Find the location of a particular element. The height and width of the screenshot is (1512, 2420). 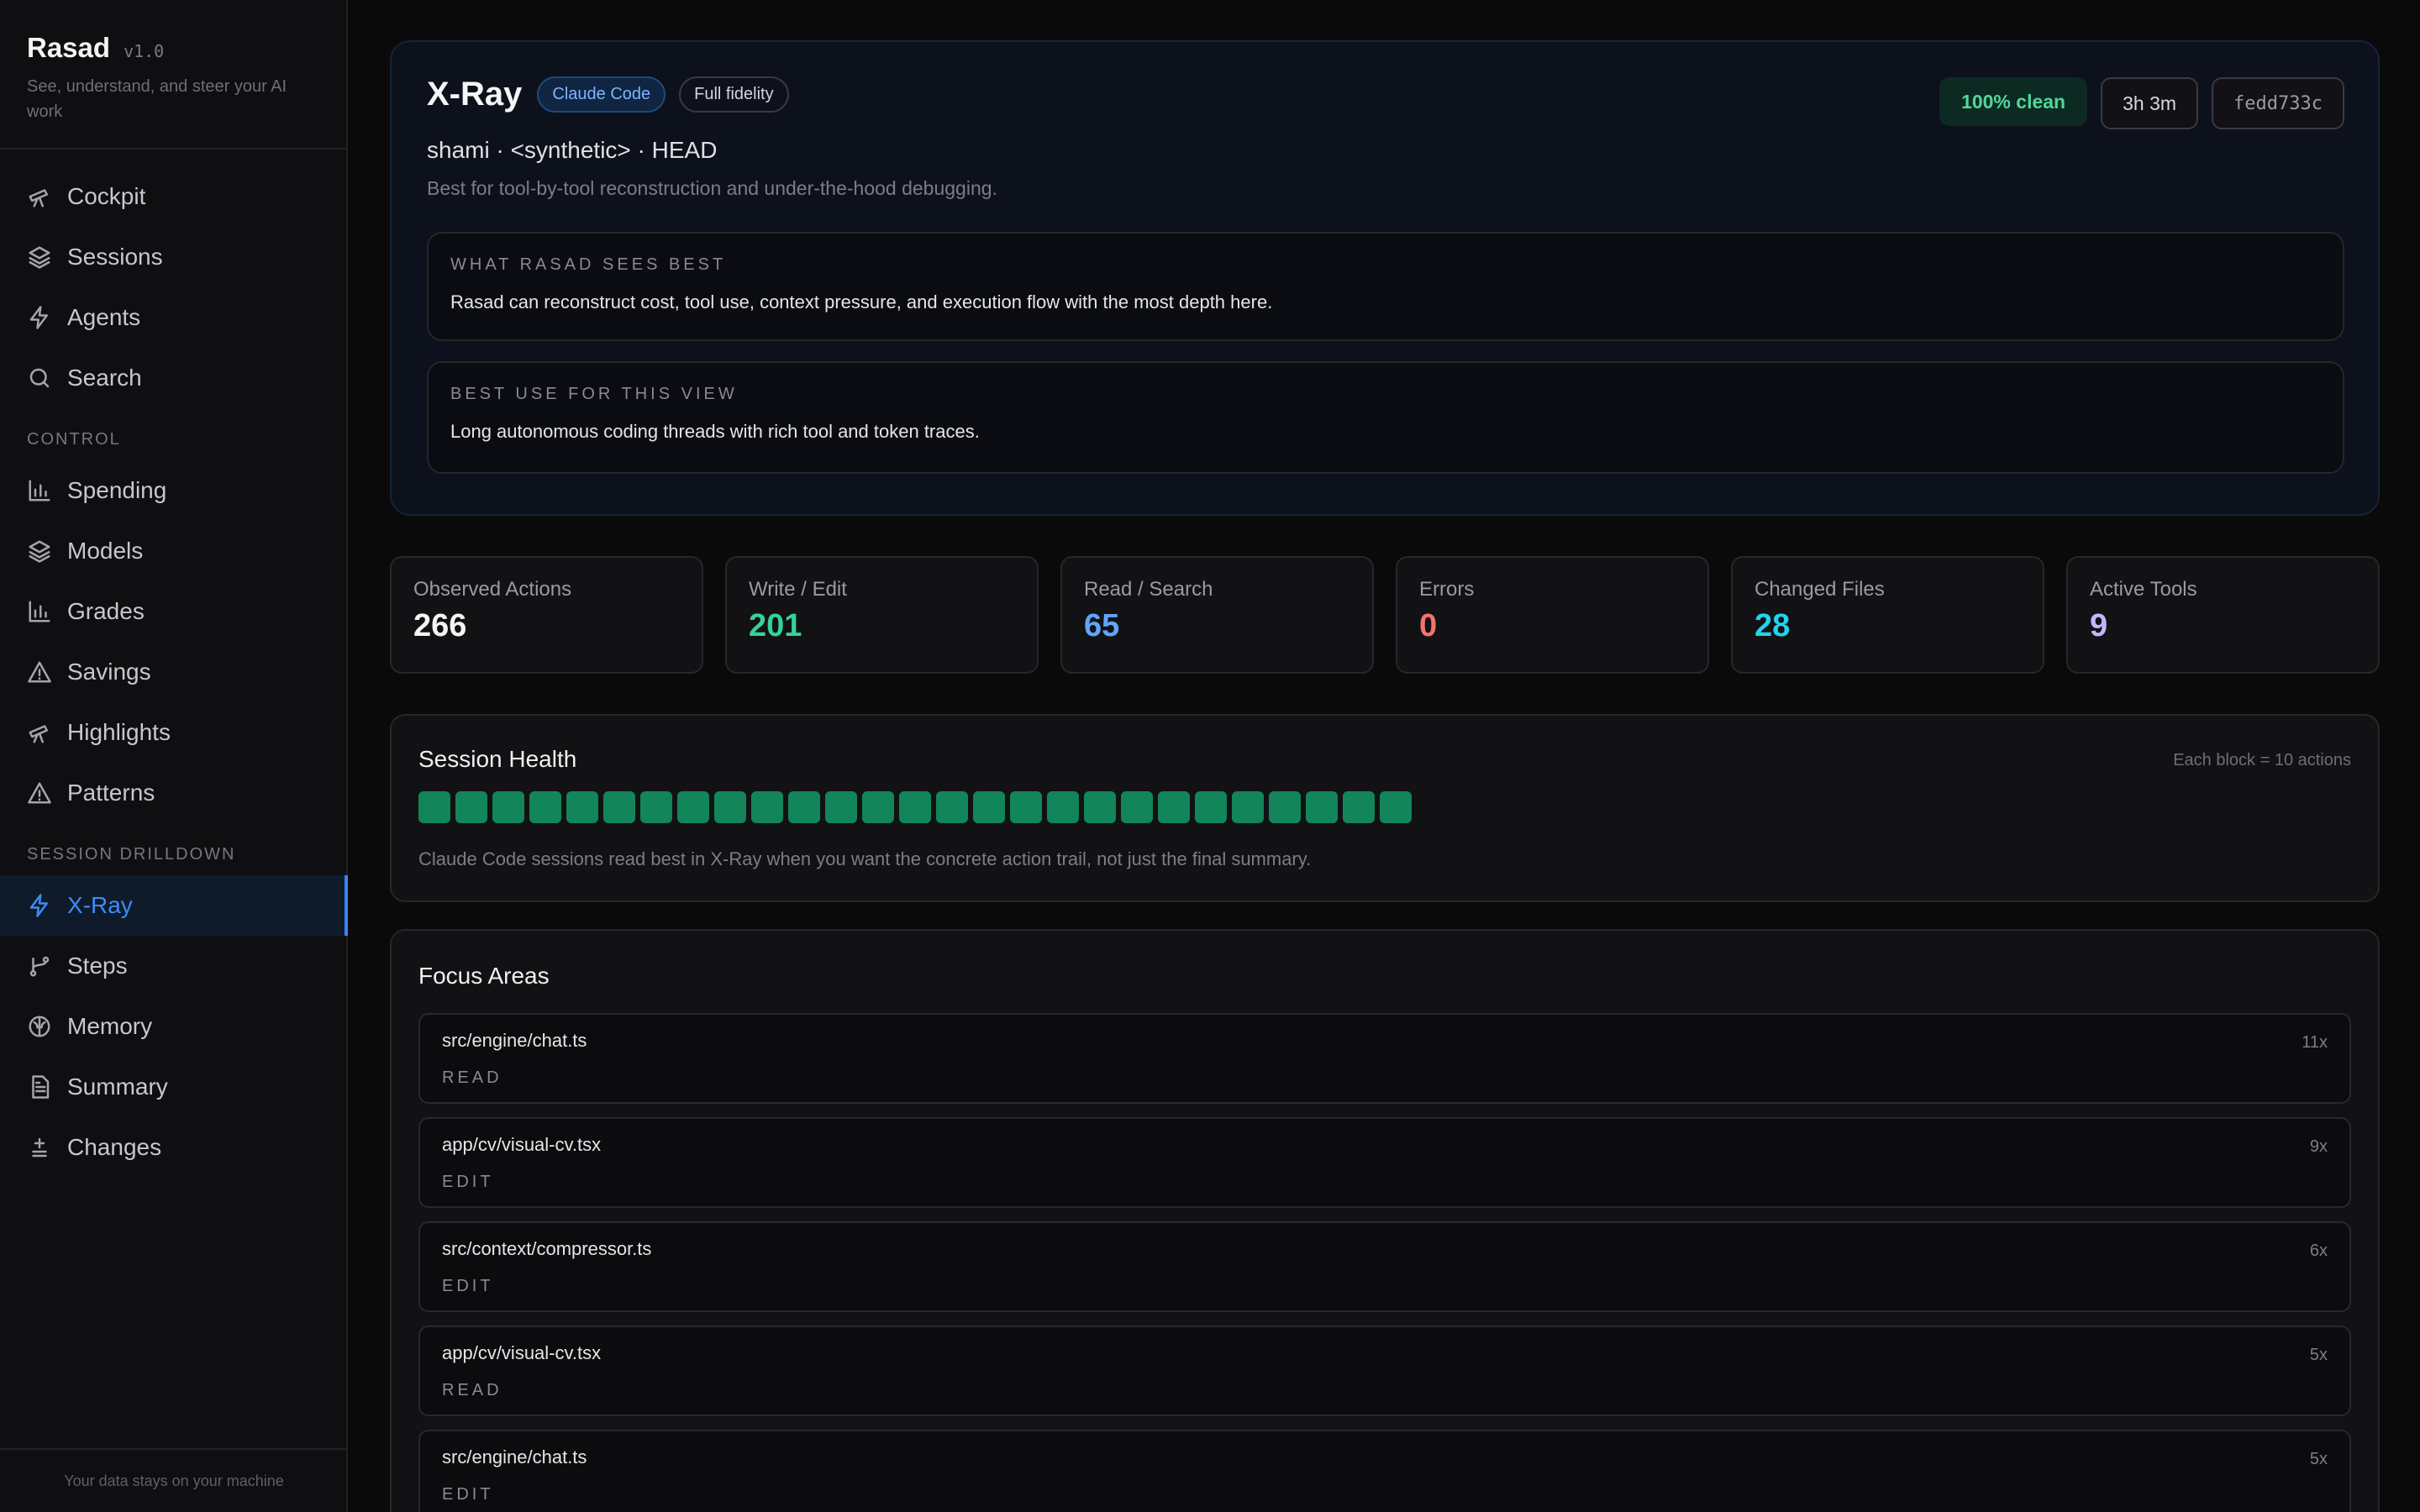

health-blocks is located at coordinates (1384, 807).